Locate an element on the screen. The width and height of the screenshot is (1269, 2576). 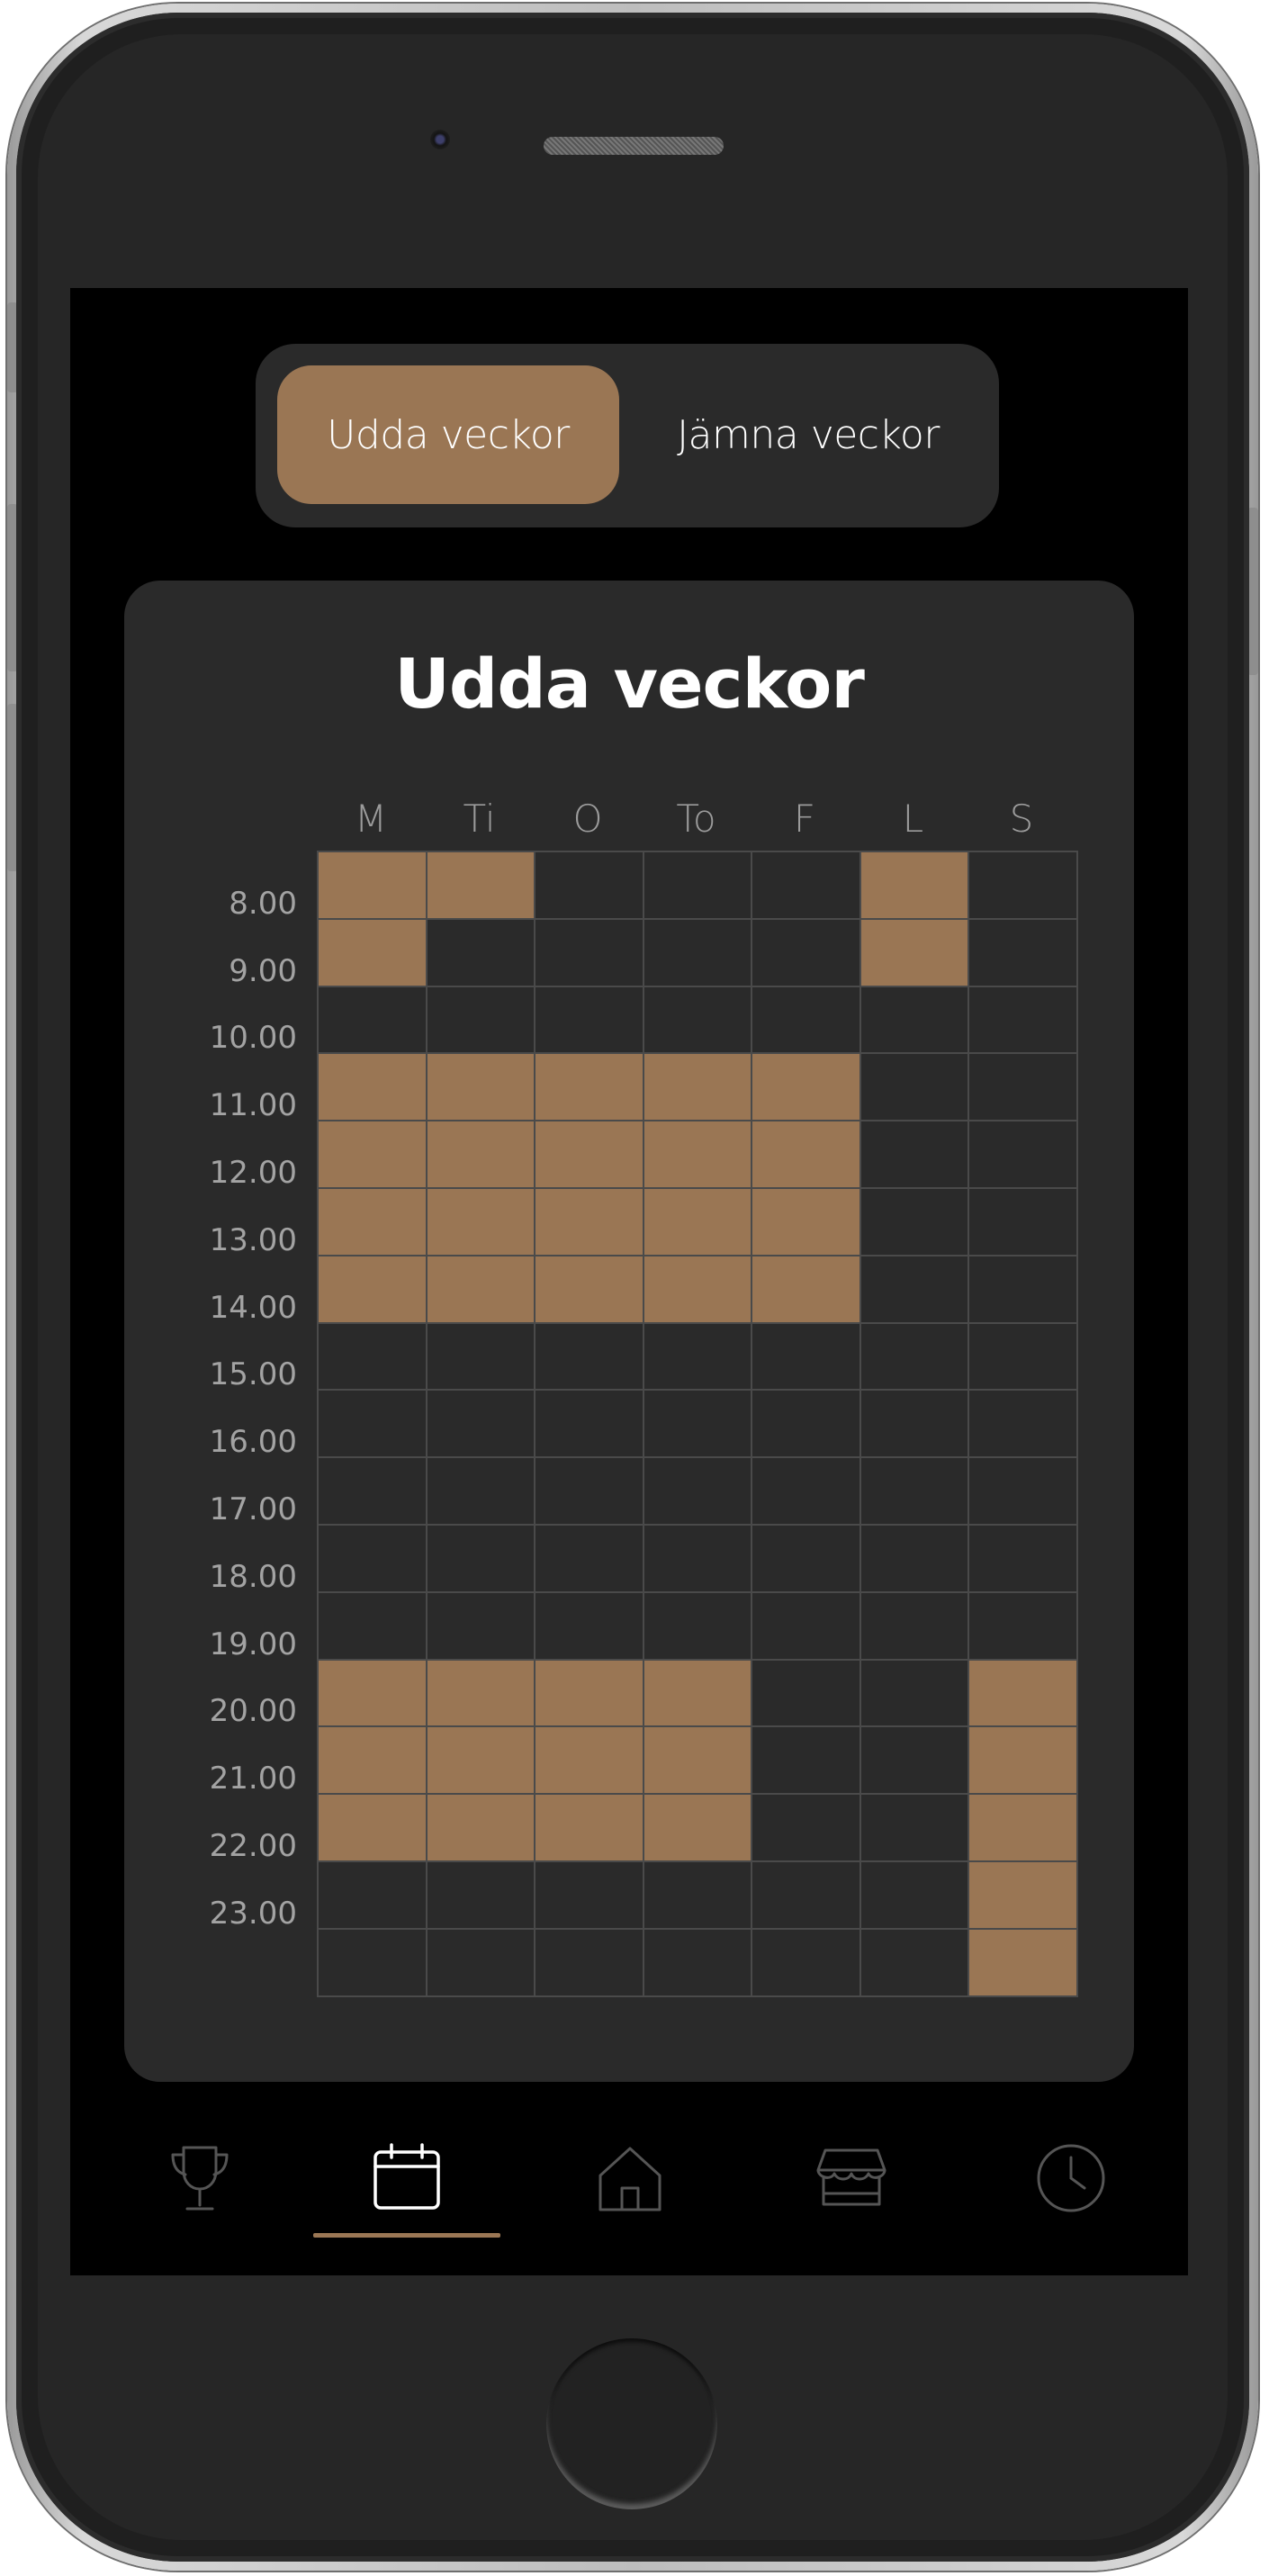
nav-store is located at coordinates (851, 2178).